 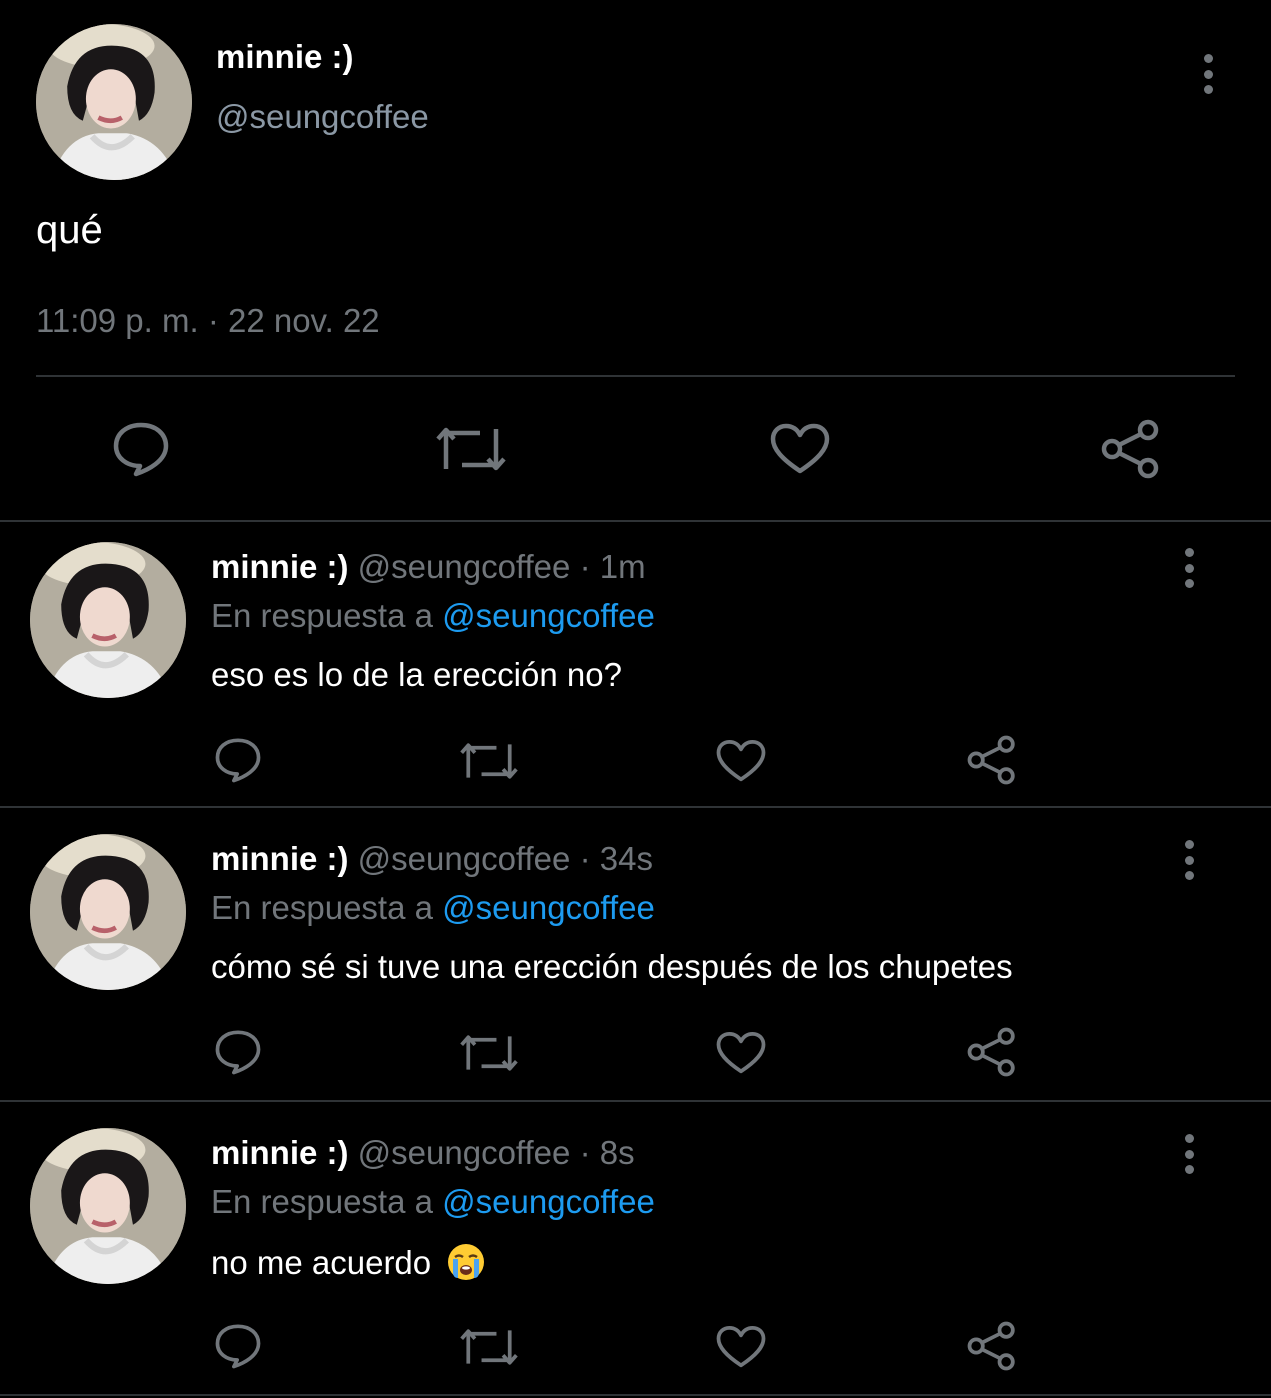 I want to click on tweet-text-container: no me acuerdo, so click(x=348, y=1262).